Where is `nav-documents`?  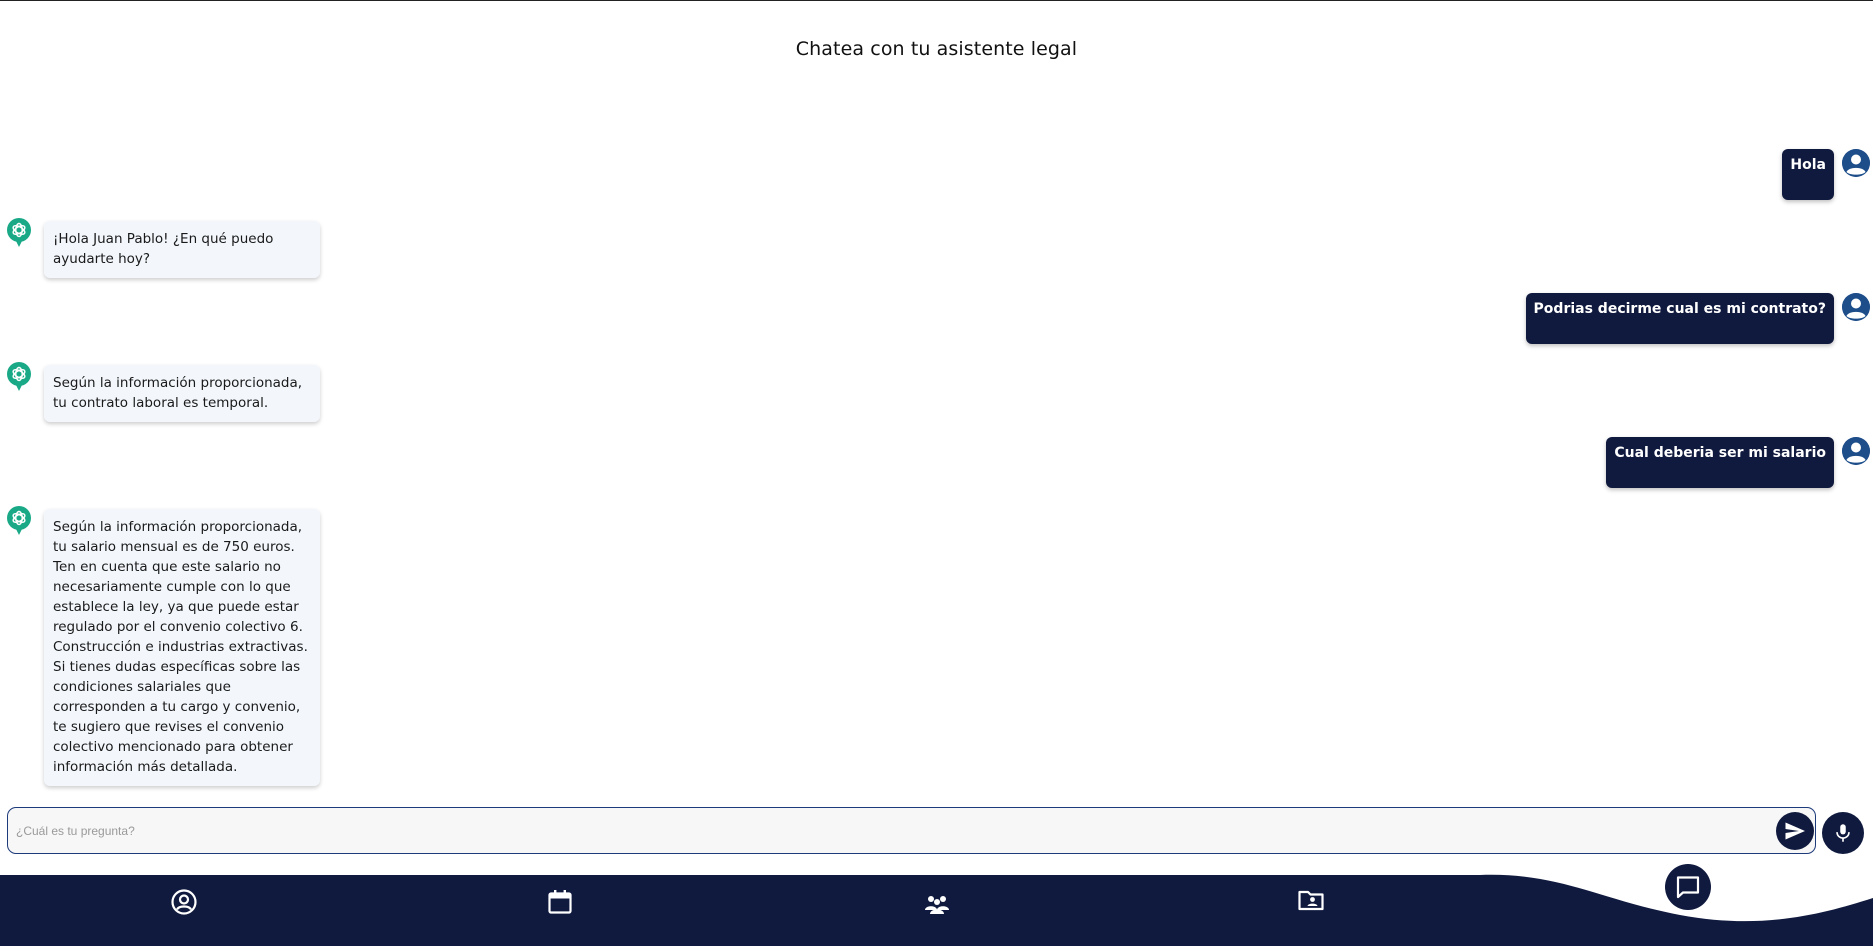 nav-documents is located at coordinates (1311, 900).